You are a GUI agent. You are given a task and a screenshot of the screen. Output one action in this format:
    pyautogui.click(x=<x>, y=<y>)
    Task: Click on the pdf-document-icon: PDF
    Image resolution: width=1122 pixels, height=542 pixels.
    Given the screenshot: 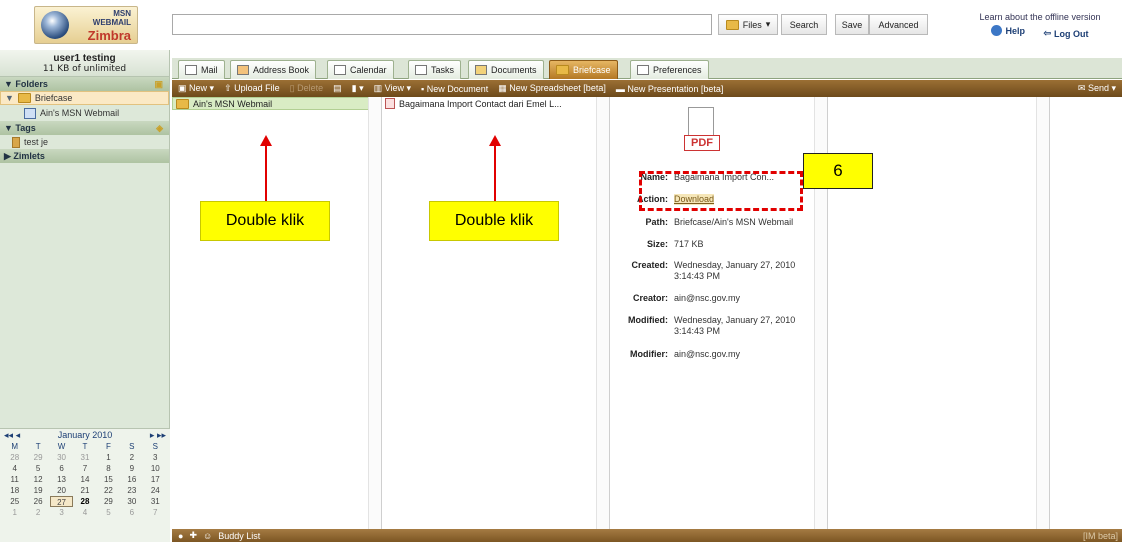 What is the action you would take?
    pyautogui.click(x=702, y=131)
    